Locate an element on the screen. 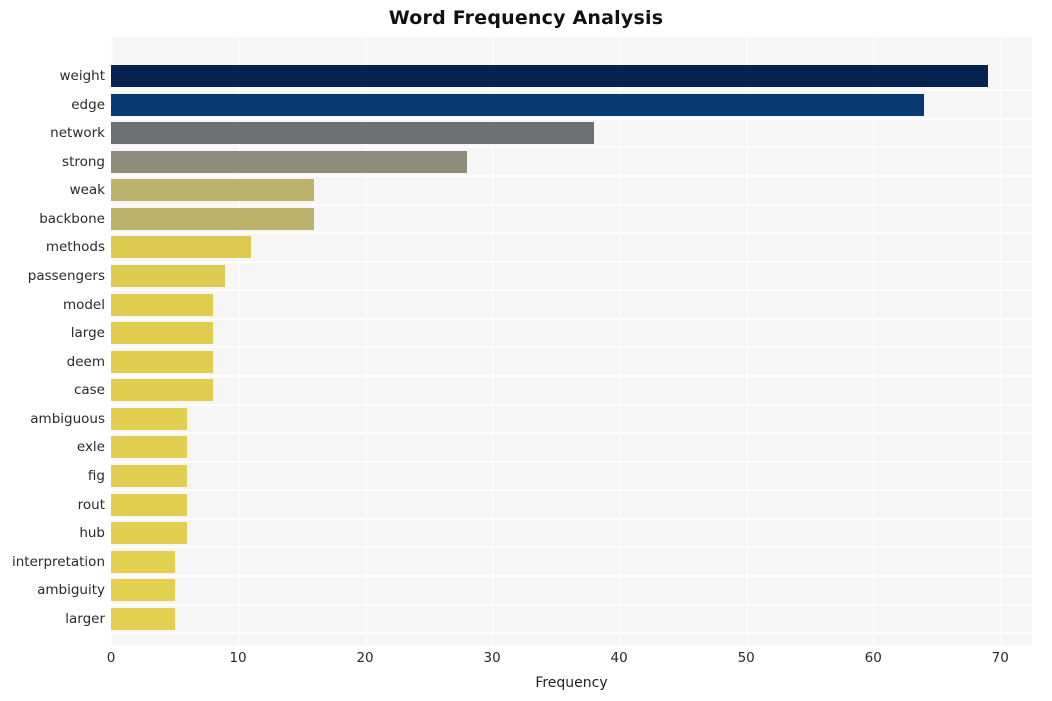 This screenshot has height=701, width=1052. y-axis-tick-label: weak is located at coordinates (87, 190).